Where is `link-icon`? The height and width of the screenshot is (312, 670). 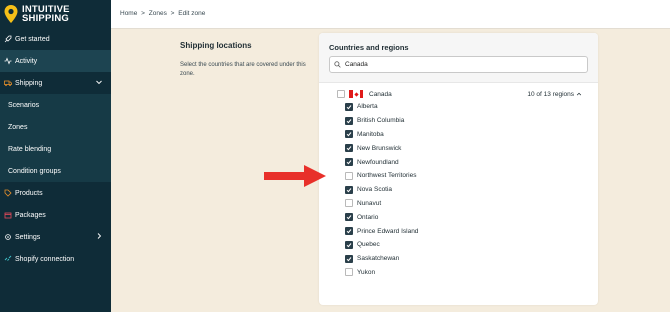 link-icon is located at coordinates (8, 259).